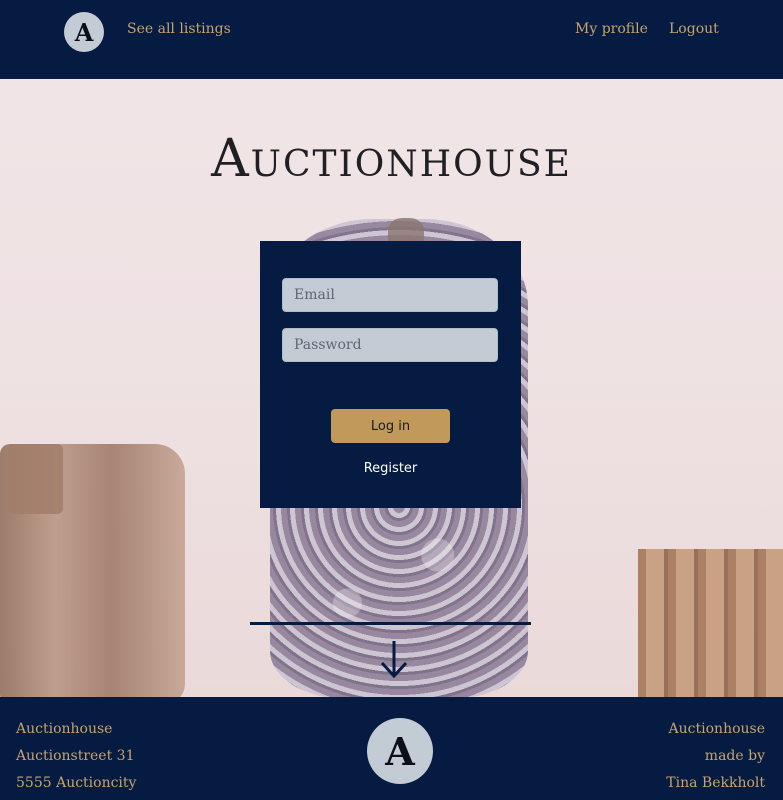  Describe the element at coordinates (76, 783) in the screenshot. I see `footer-city: 5555 Auctioncity` at that location.